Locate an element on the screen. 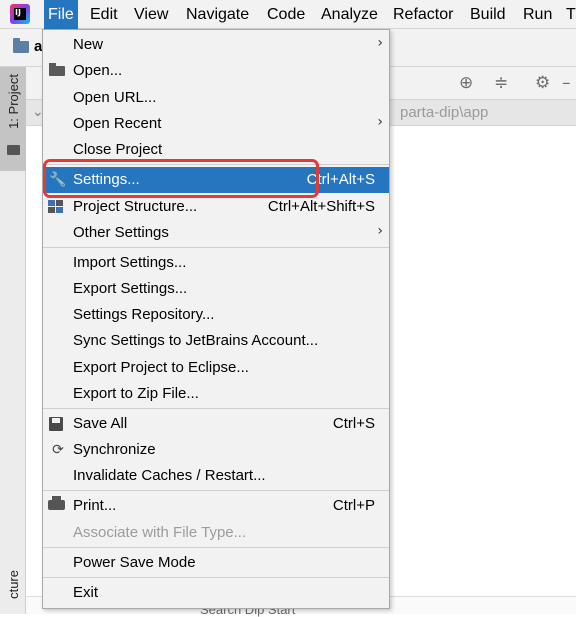 Image resolution: width=576 pixels, height=617 pixels. project-tab-folder-icon is located at coordinates (13, 150).